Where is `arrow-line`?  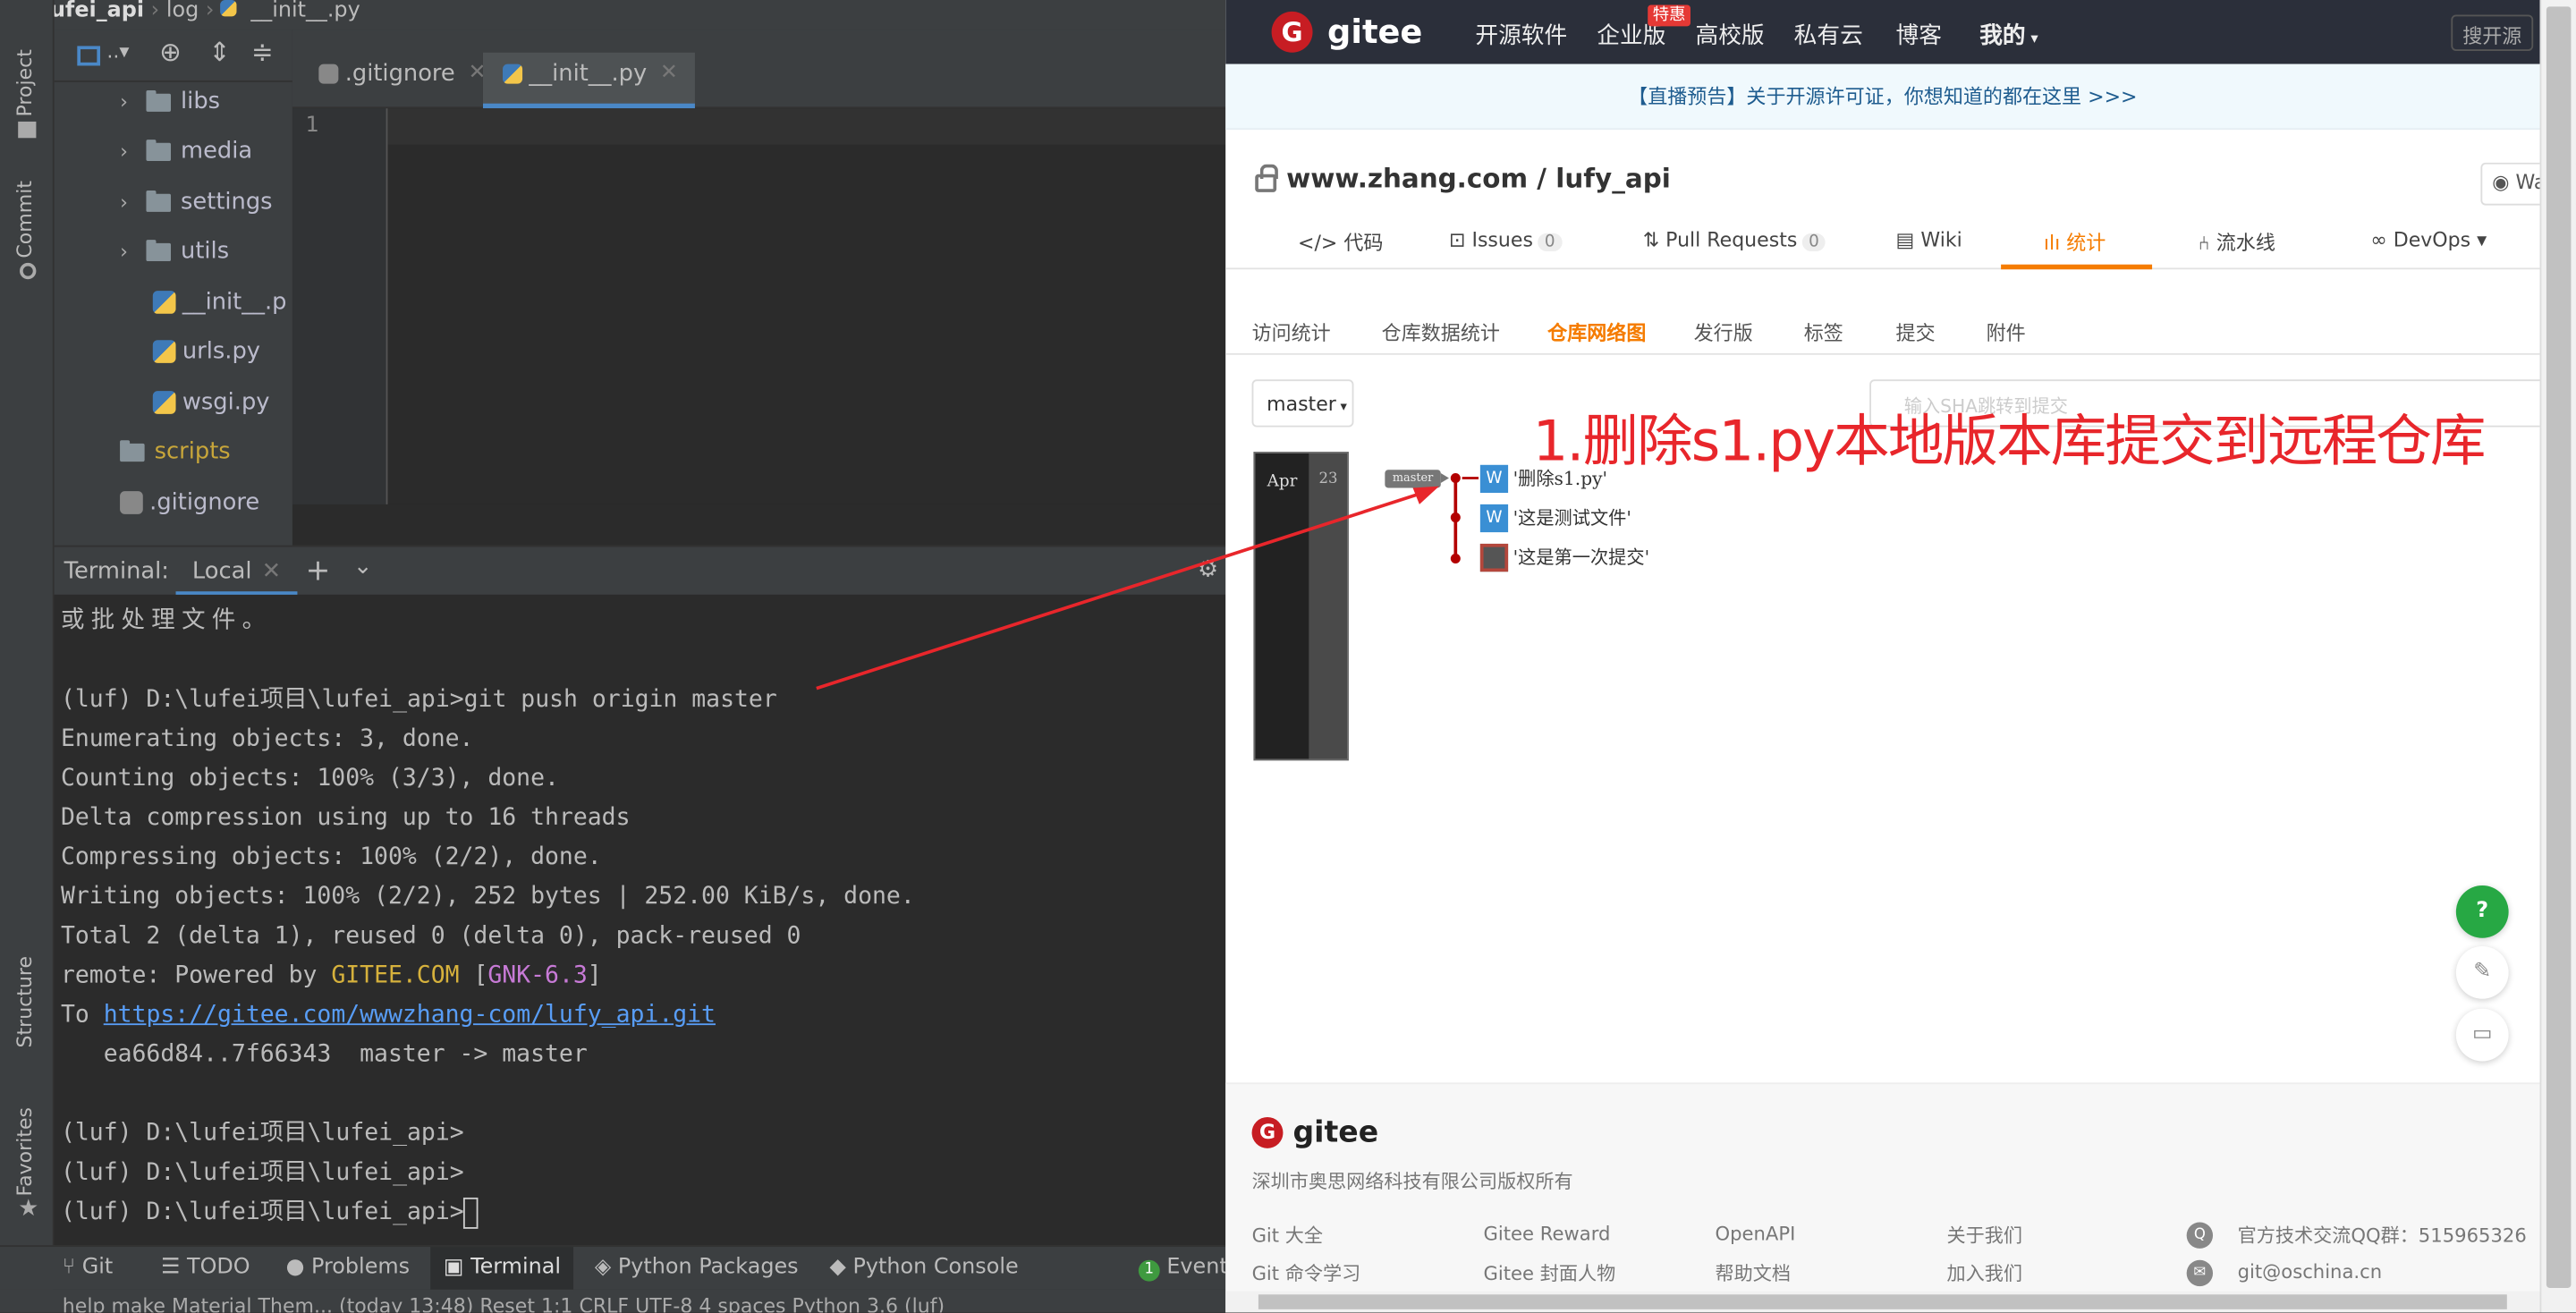 arrow-line is located at coordinates (1120, 590).